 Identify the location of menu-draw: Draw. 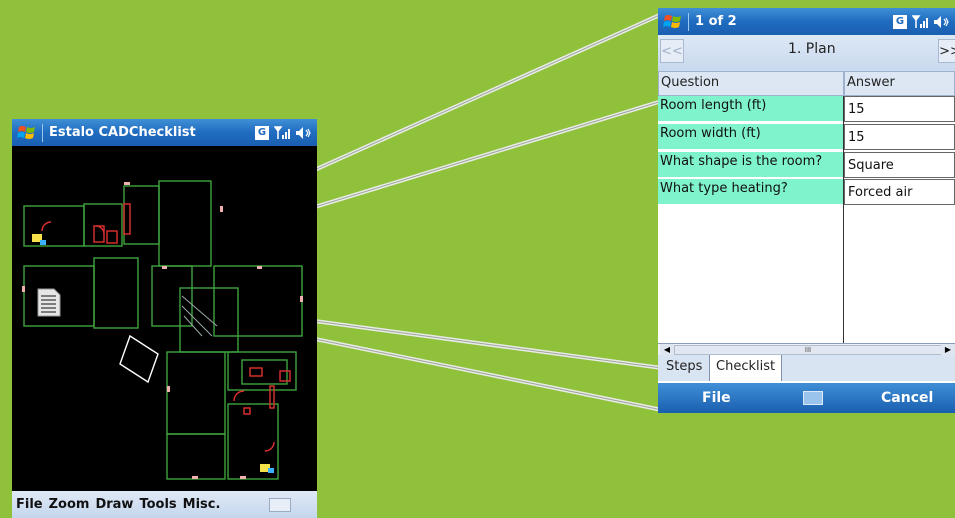
(114, 504).